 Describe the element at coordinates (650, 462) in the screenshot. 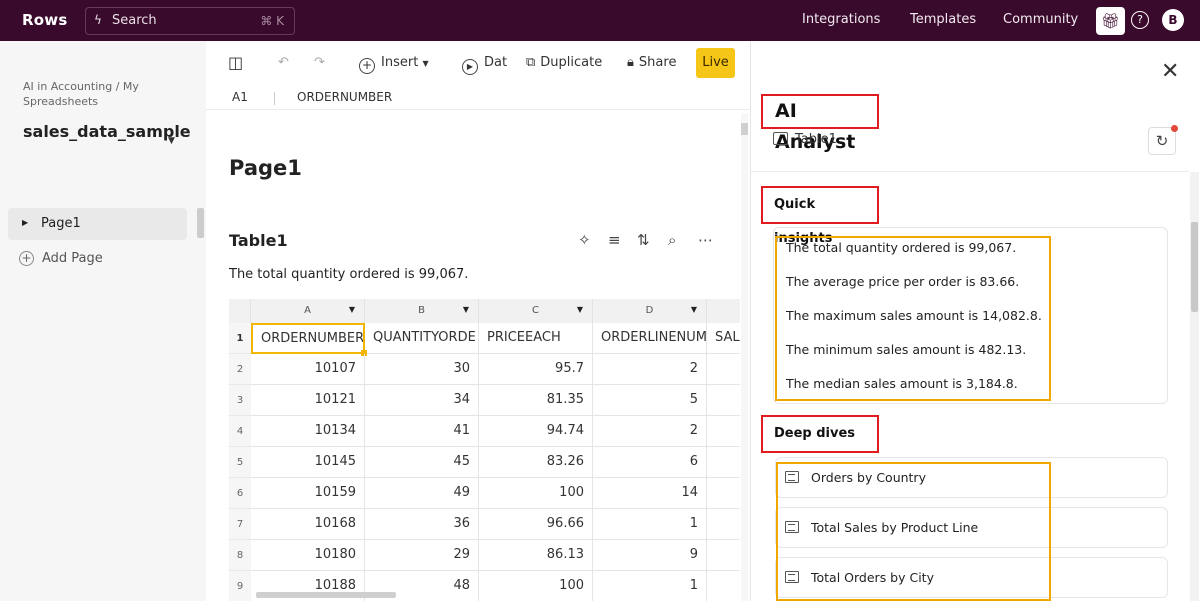

I see `table-cell: 6` at that location.